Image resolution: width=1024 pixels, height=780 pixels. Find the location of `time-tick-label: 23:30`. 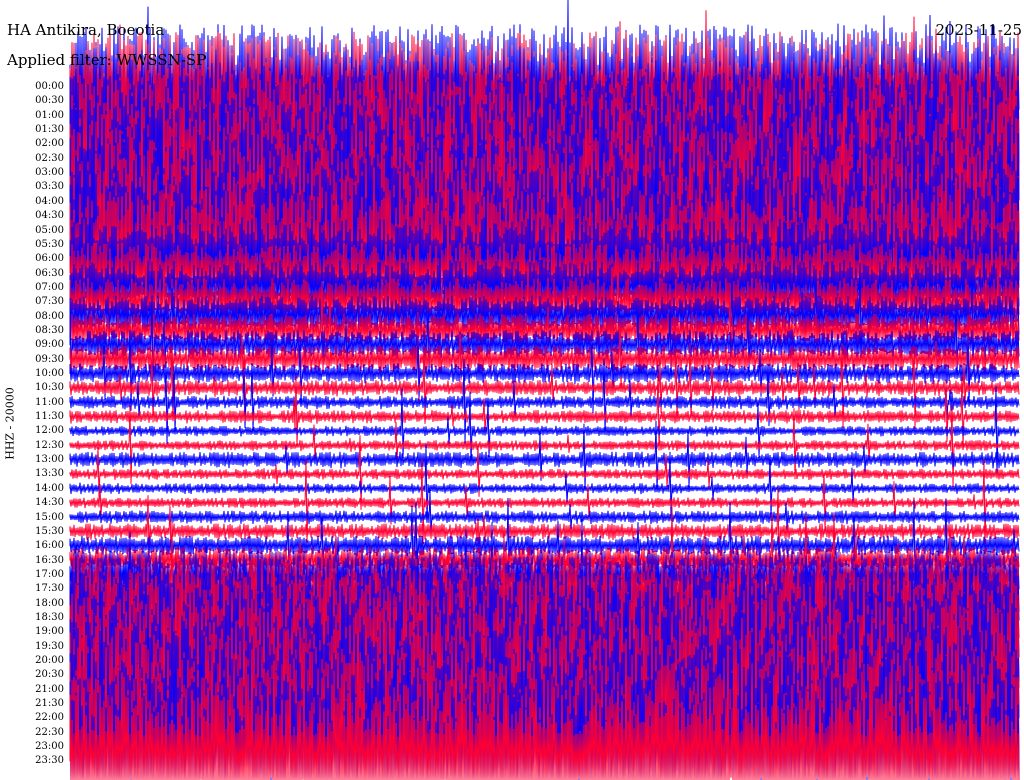

time-tick-label: 23:30 is located at coordinates (49, 761).